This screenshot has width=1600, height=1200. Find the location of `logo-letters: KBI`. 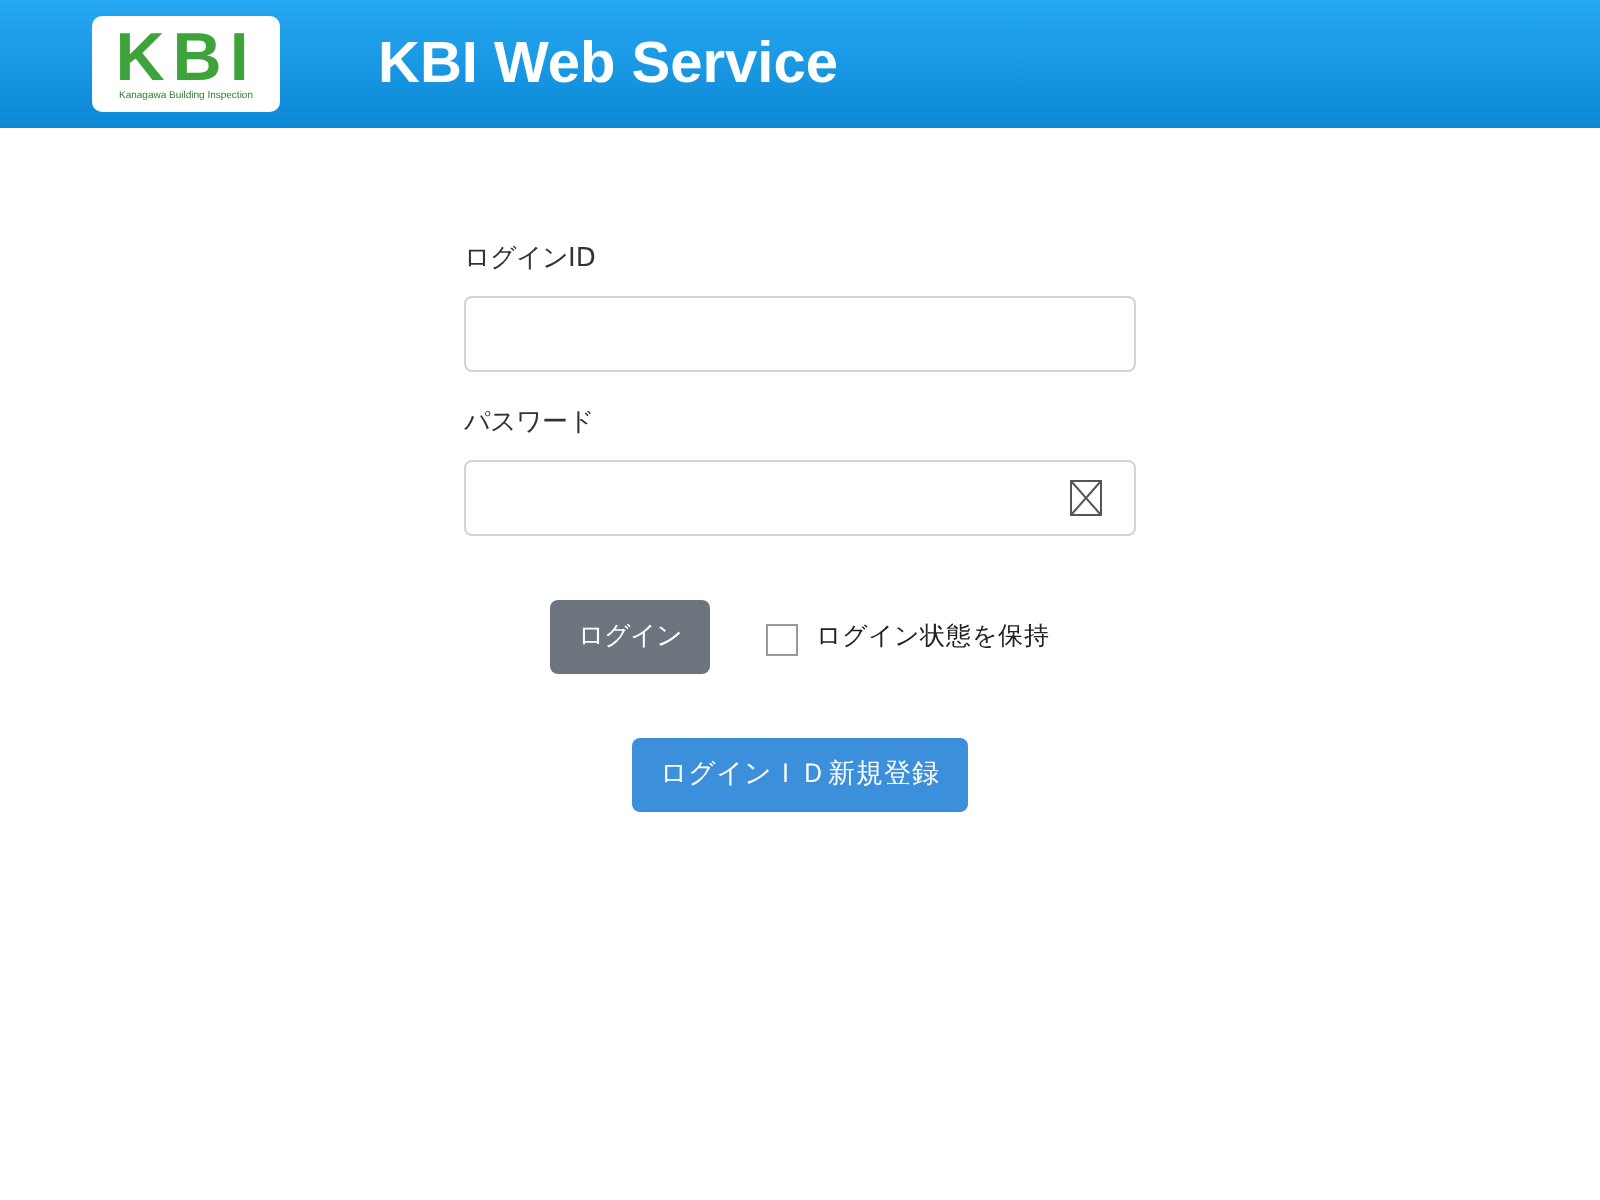

logo-letters: KBI is located at coordinates (186, 57).